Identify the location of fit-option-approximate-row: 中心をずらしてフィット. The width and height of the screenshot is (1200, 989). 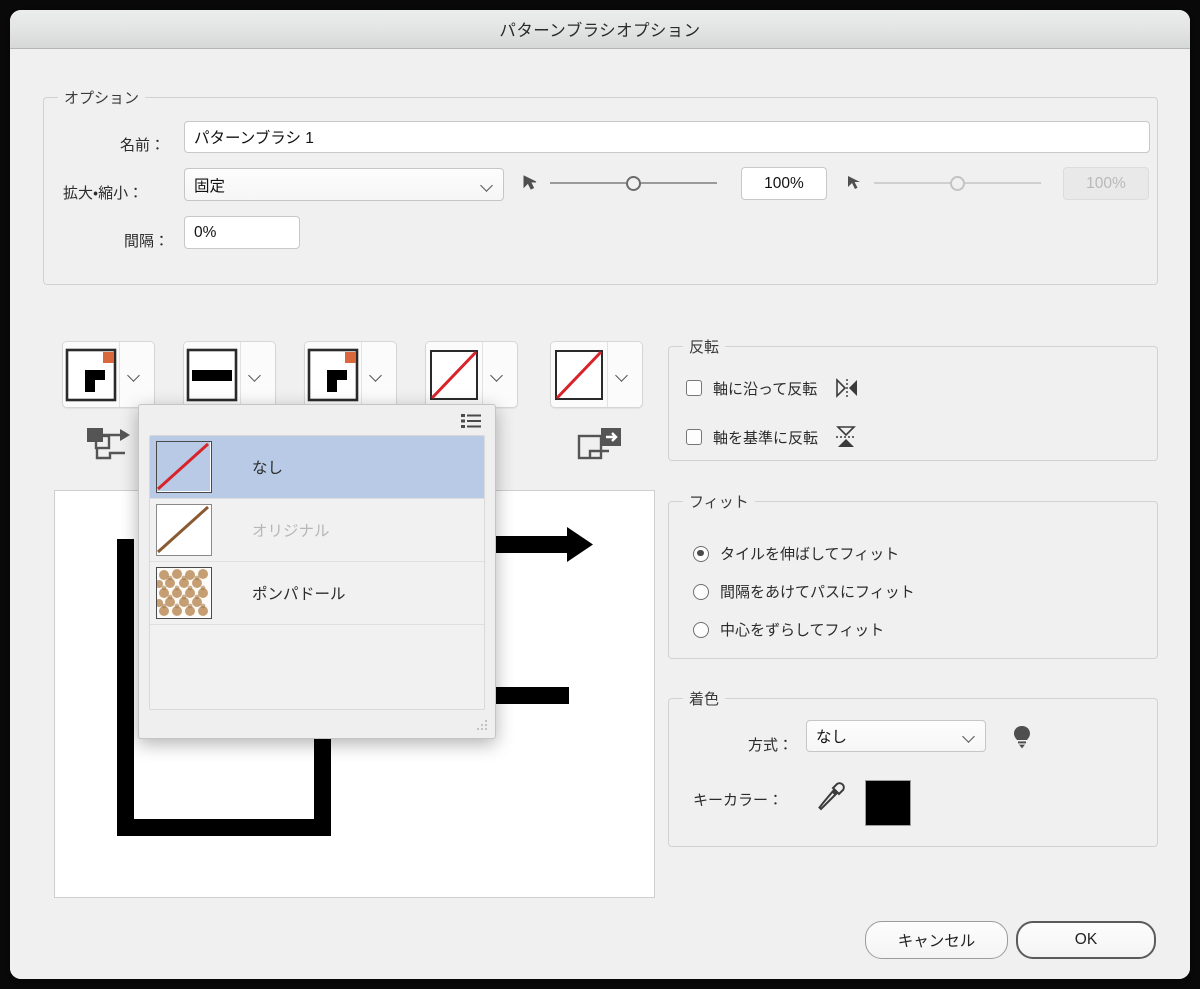
(788, 629).